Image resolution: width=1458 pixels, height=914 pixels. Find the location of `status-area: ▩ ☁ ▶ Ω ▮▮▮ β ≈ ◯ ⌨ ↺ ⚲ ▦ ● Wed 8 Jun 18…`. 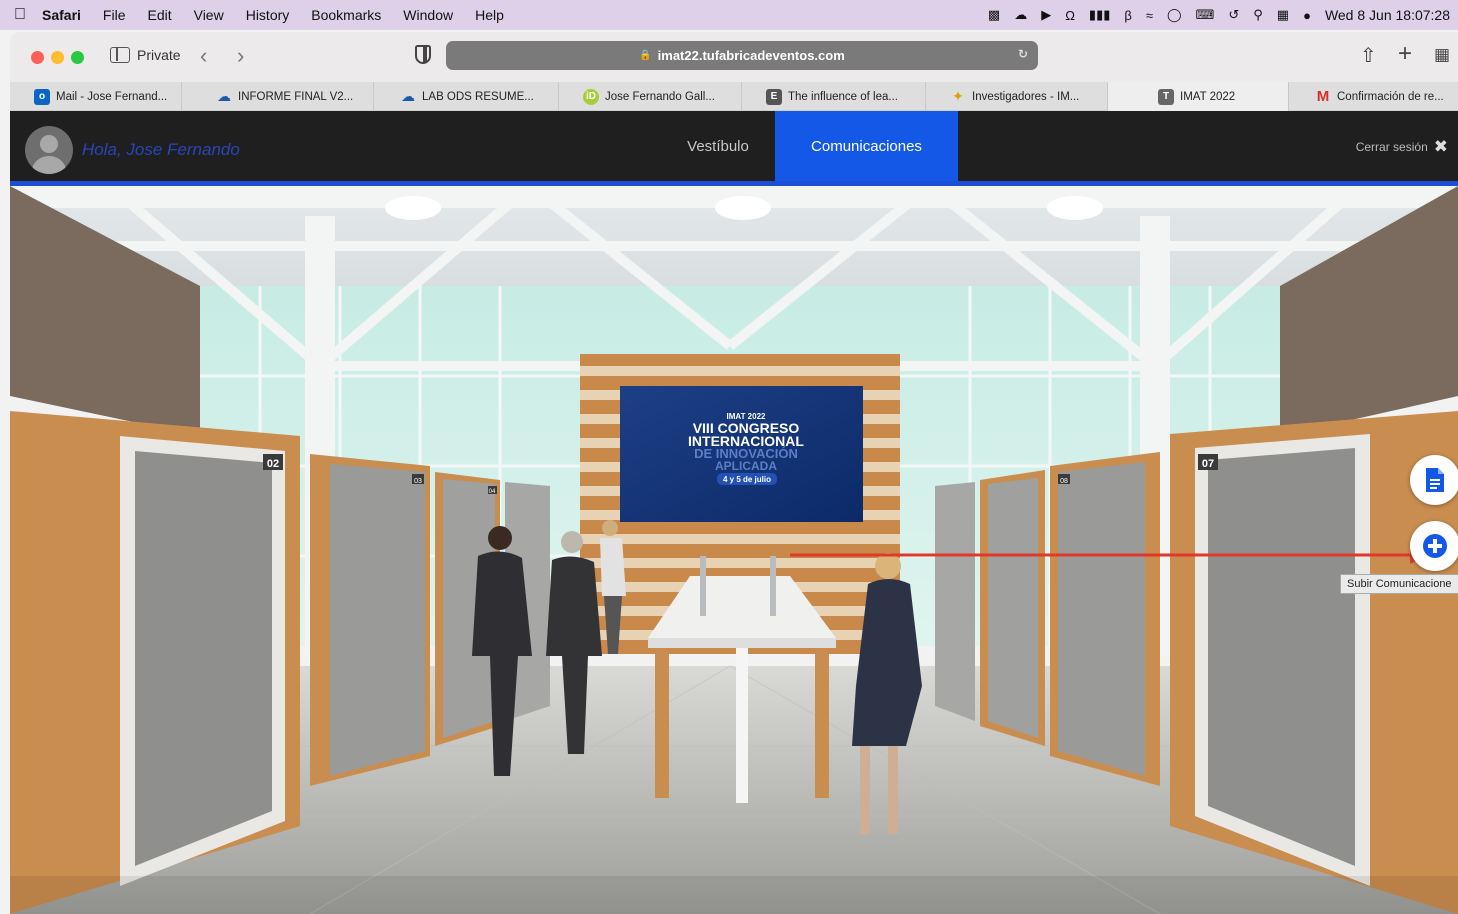

status-area: ▩ ☁ ▶ Ω ▮▮▮ β ≈ ◯ ⌨ ↺ ⚲ ▦ ● Wed 8 Jun 18… is located at coordinates (1219, 15).